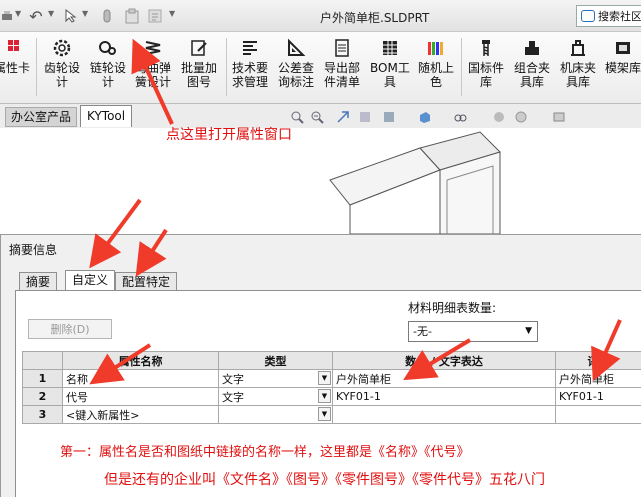  Describe the element at coordinates (598, 396) in the screenshot. I see `property-evaluated-cell: KYF01-1` at that location.